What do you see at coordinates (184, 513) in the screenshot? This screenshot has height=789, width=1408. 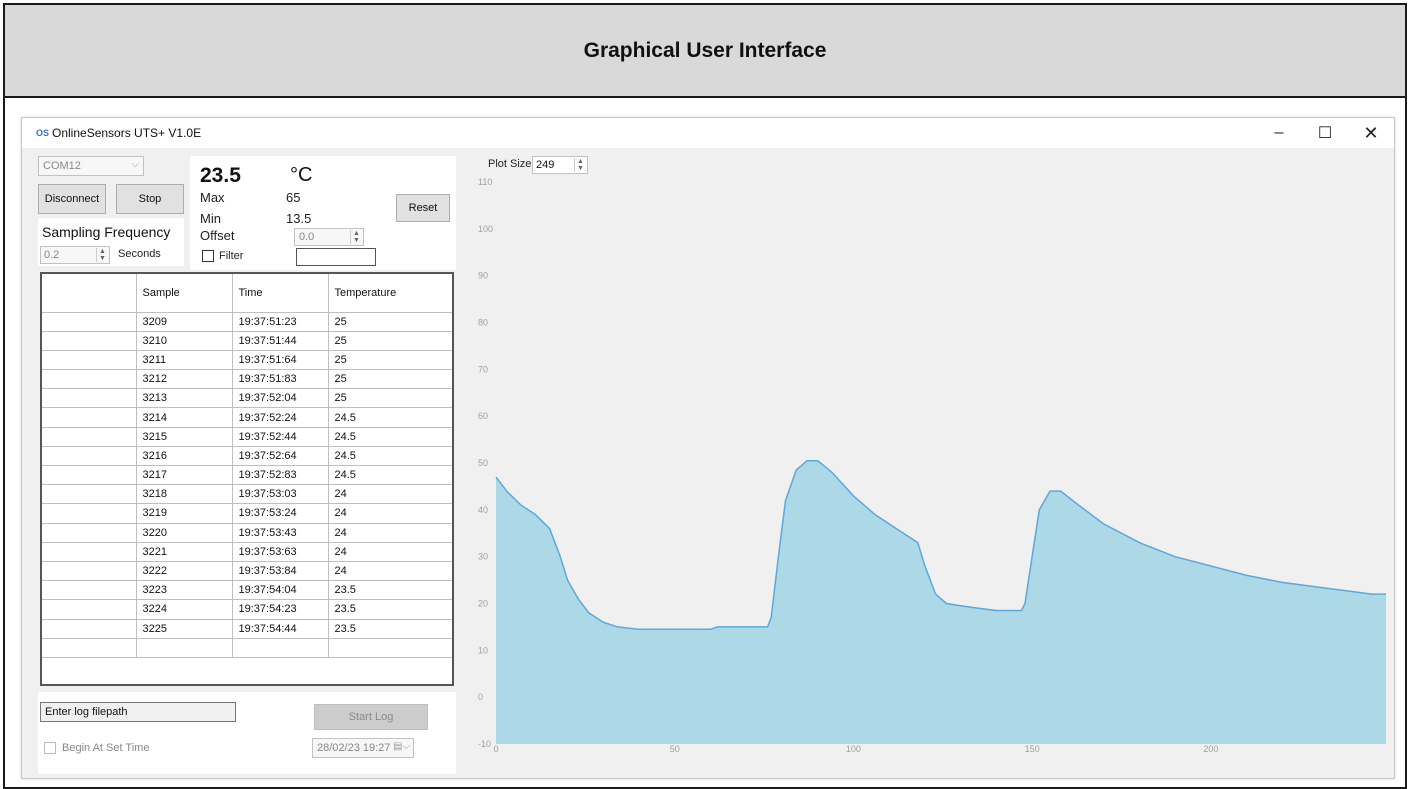 I see `sample-cell: 3219` at bounding box center [184, 513].